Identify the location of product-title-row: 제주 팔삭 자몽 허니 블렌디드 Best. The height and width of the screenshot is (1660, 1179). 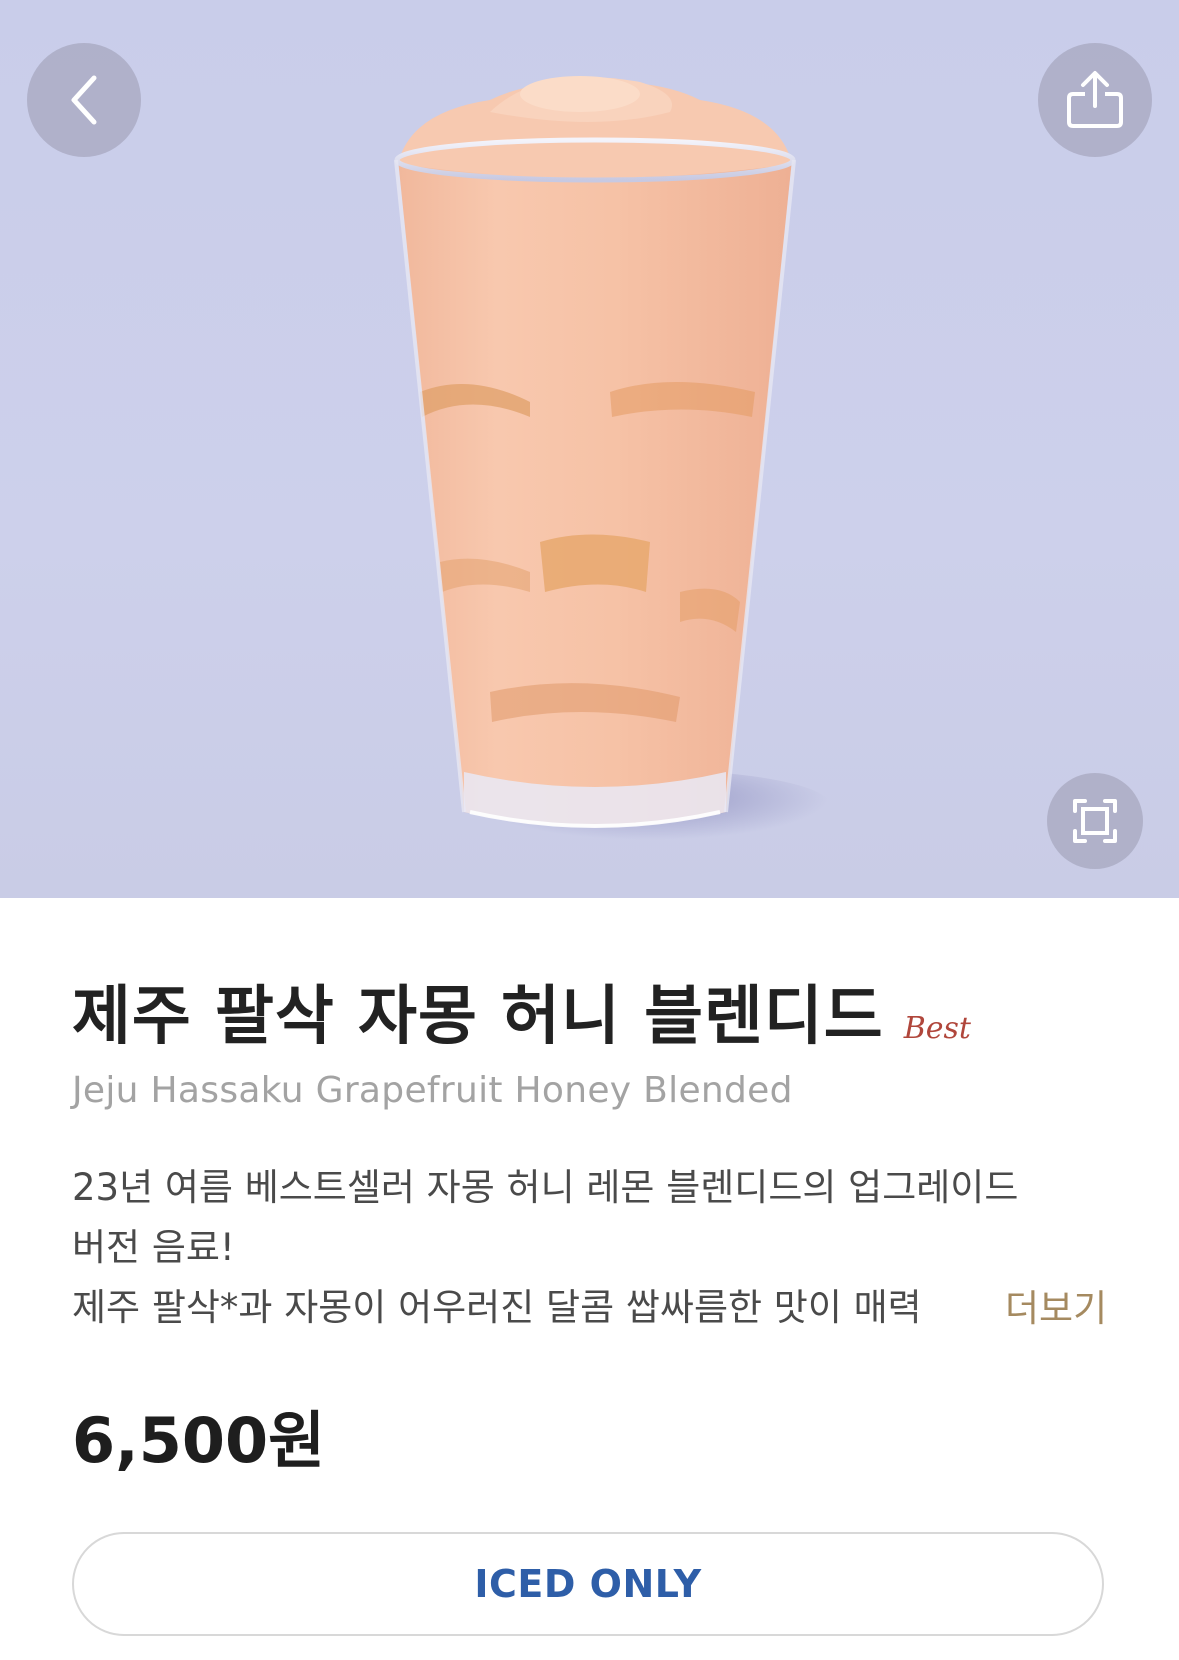
(521, 1011).